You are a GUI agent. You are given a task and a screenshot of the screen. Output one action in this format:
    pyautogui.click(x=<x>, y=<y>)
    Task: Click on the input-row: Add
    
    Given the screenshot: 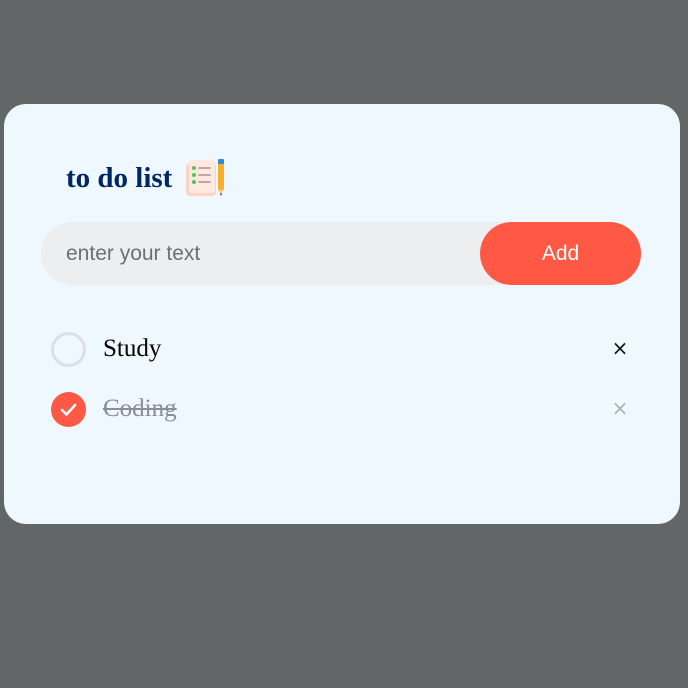 What is the action you would take?
    pyautogui.click(x=341, y=253)
    